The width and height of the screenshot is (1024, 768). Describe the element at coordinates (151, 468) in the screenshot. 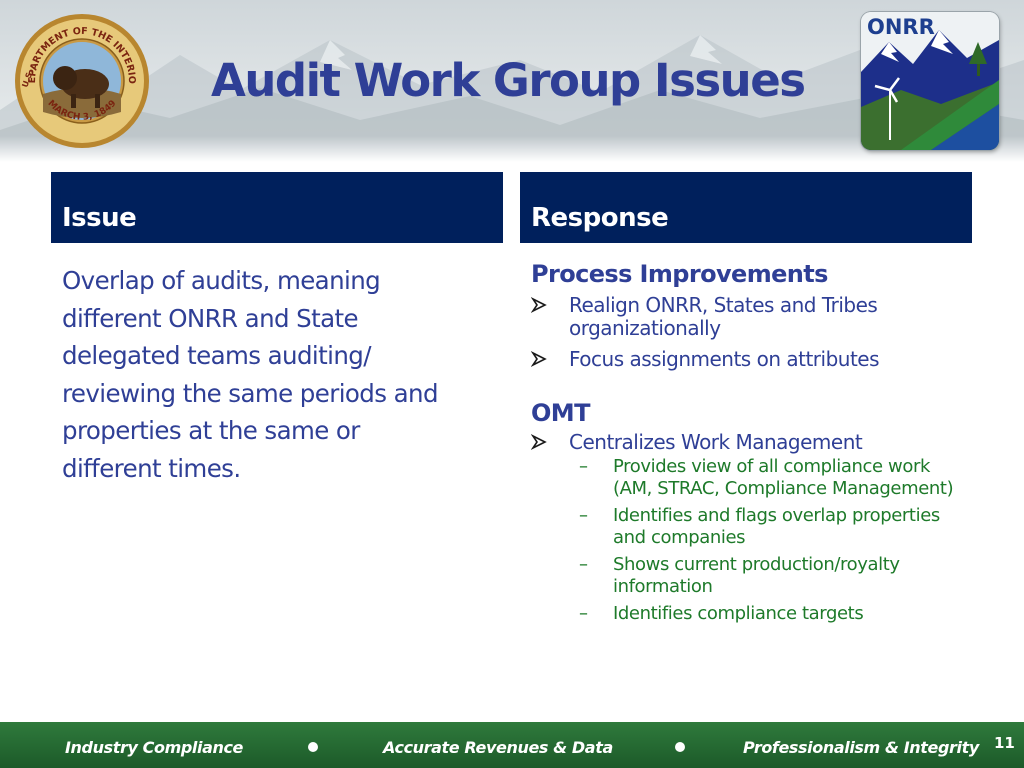

I see `issue-line: different times.` at that location.